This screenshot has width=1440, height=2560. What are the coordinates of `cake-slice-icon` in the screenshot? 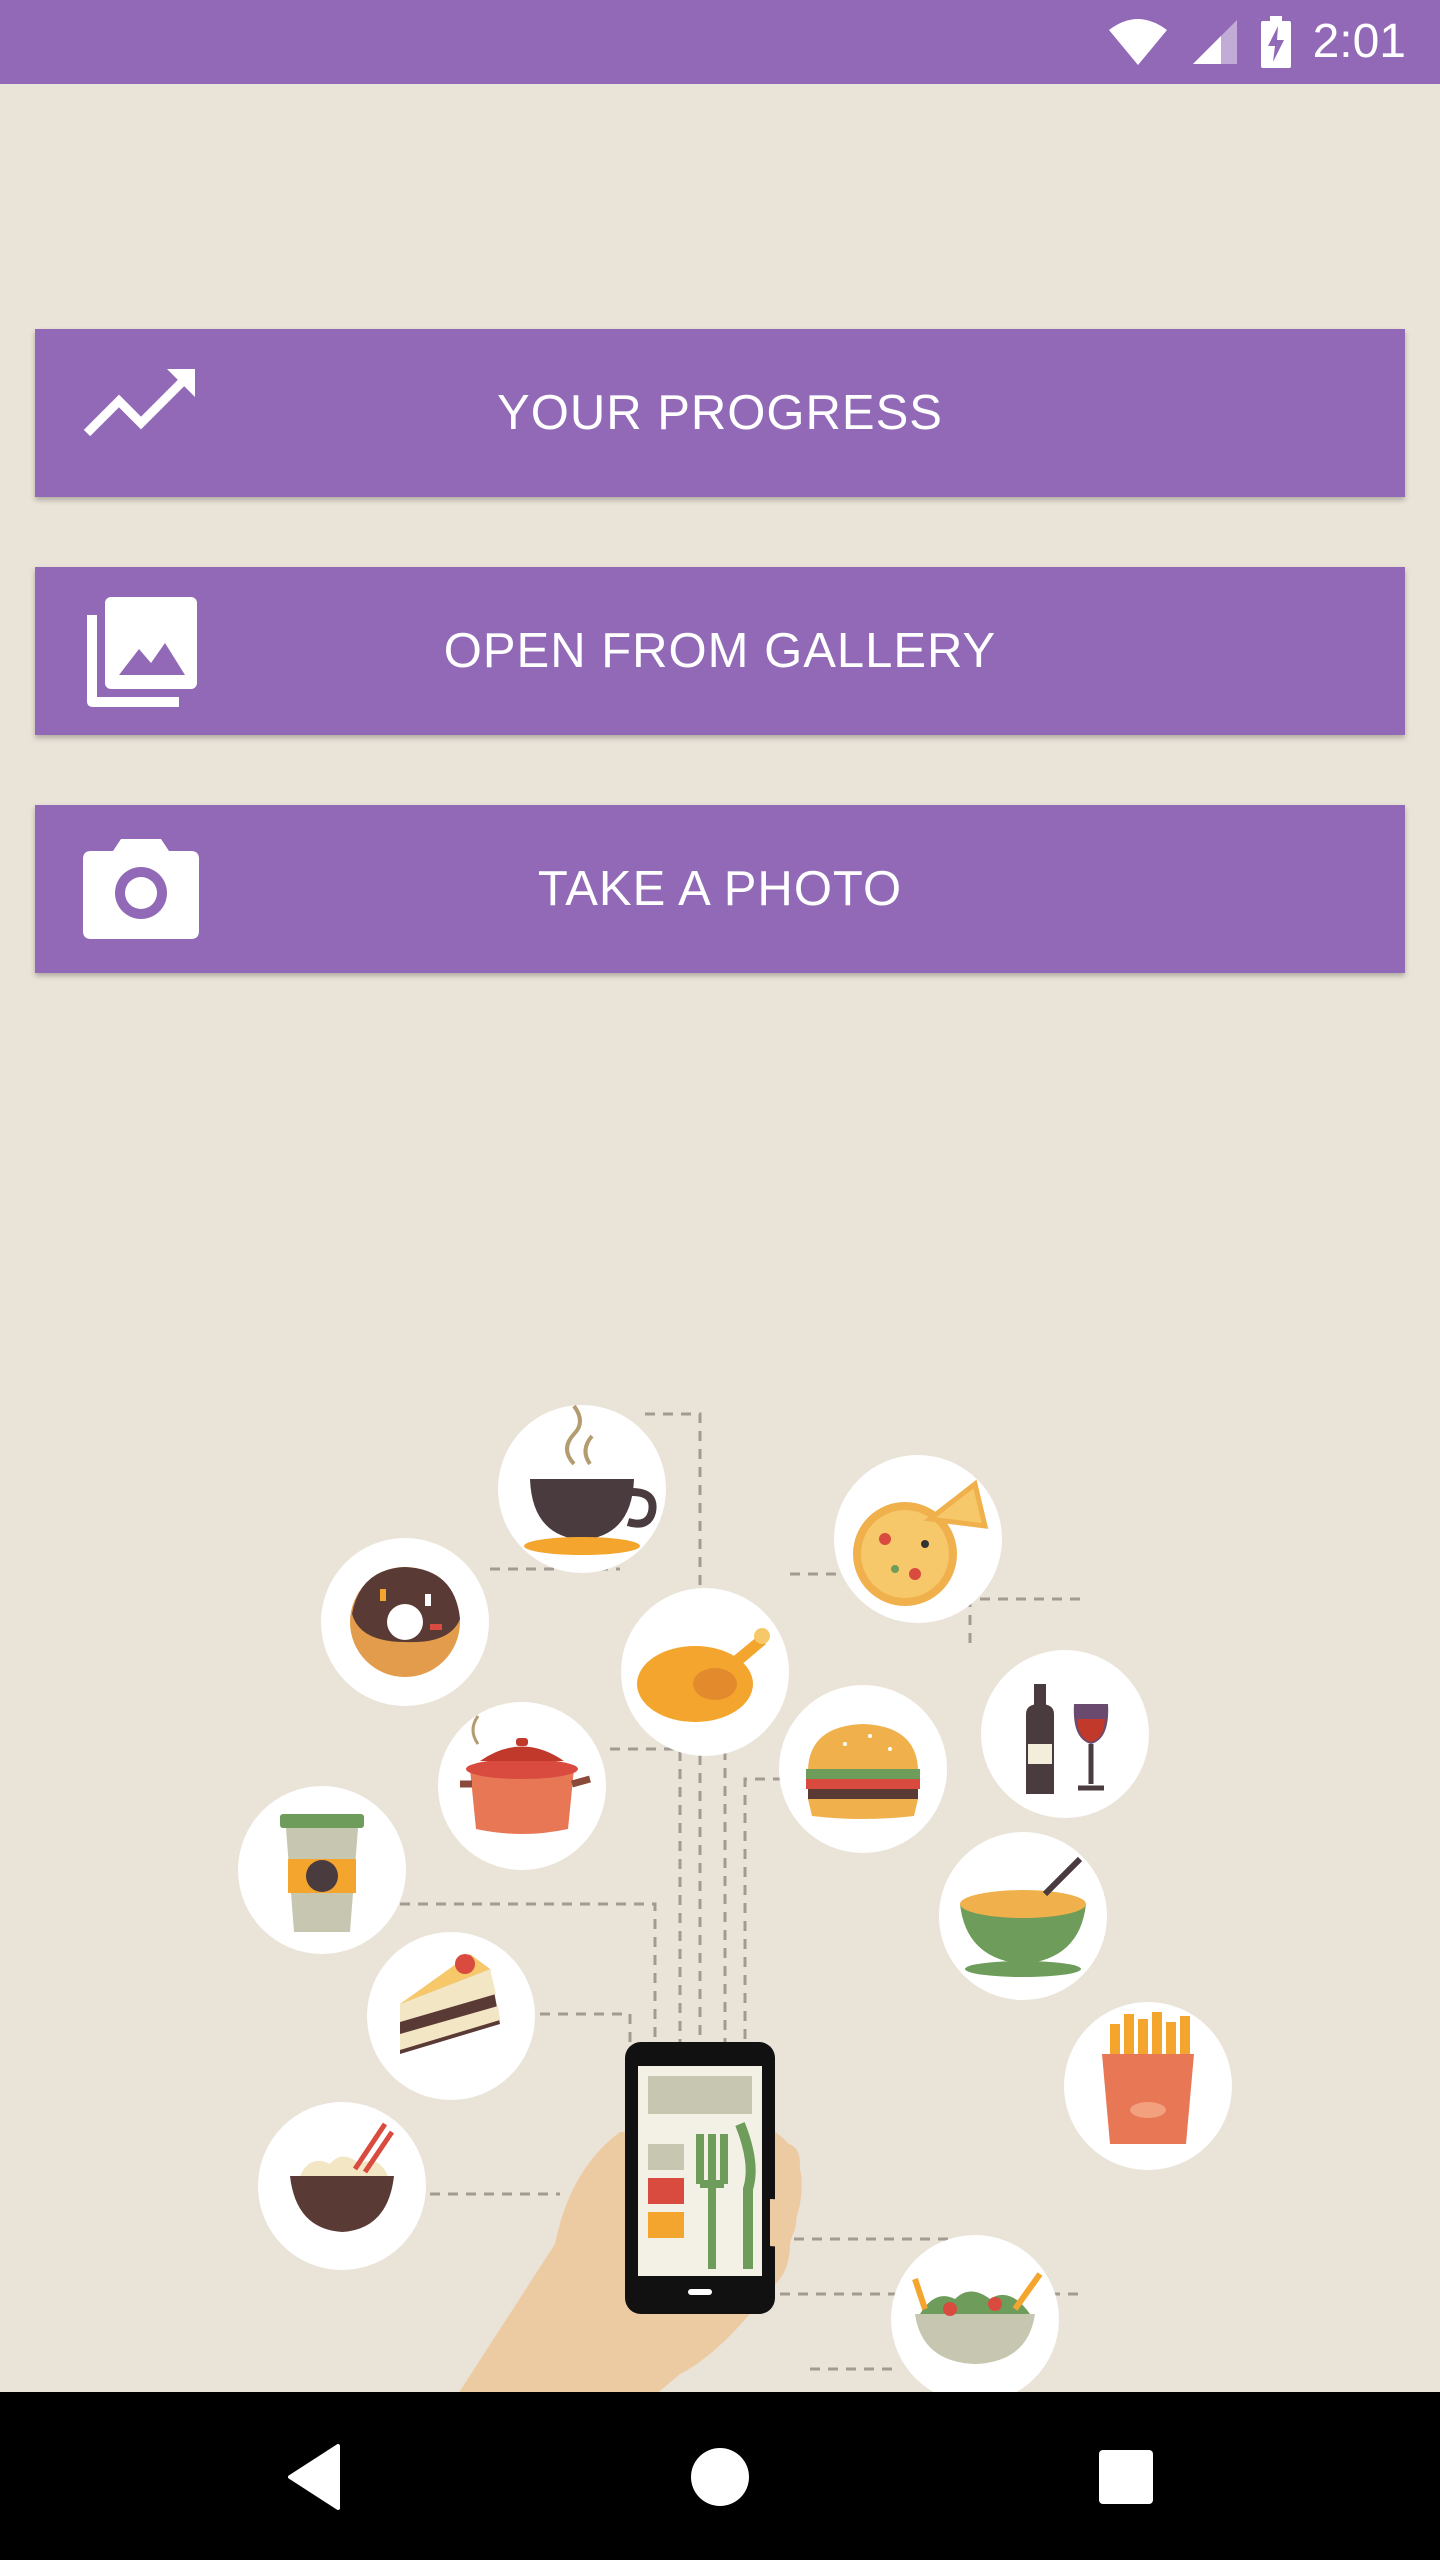 It's located at (451, 2016).